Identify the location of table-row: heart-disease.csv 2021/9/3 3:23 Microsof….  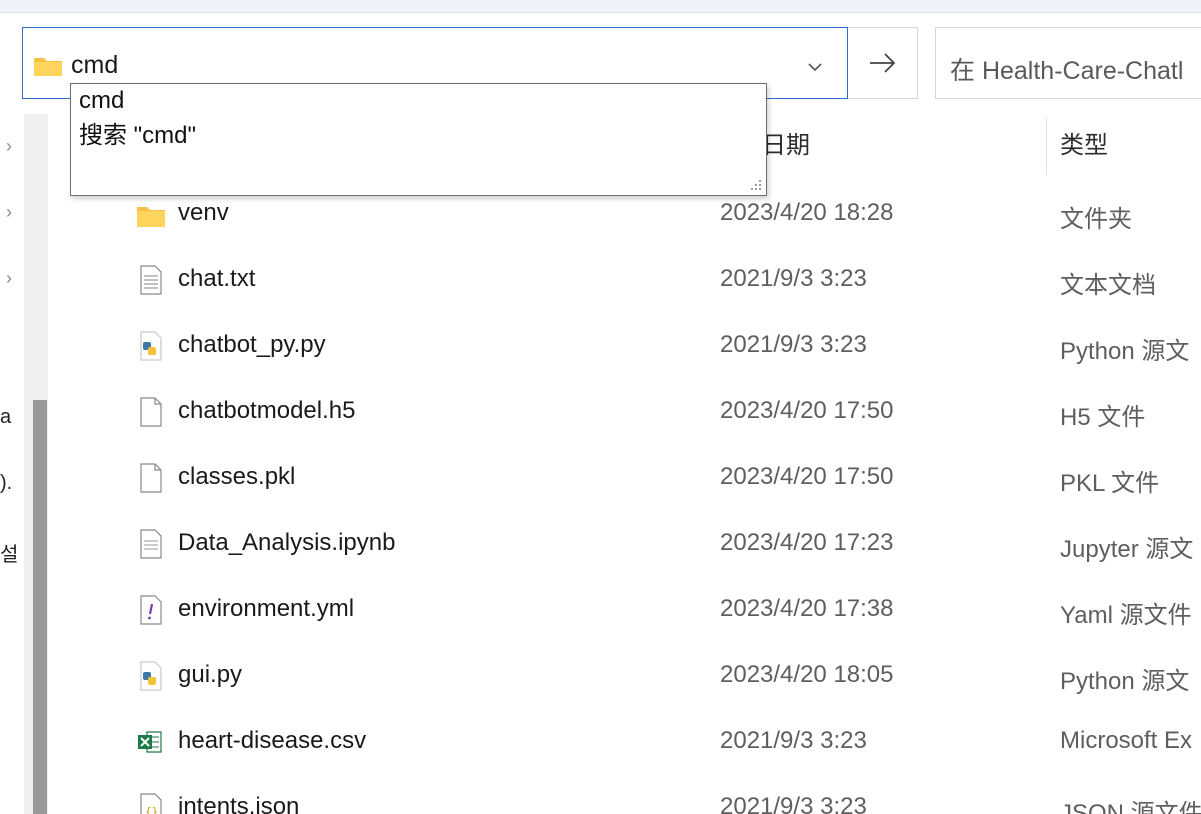
(600, 742).